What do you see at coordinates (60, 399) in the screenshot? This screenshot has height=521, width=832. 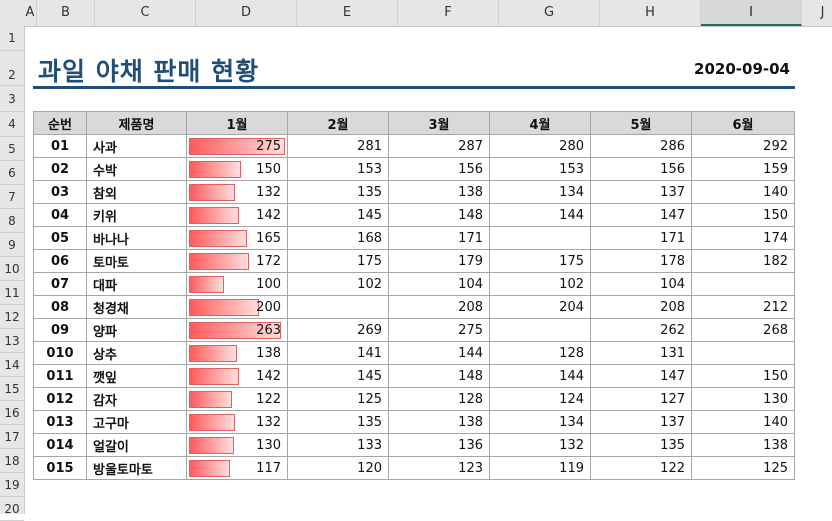 I see `cell-number: 012` at bounding box center [60, 399].